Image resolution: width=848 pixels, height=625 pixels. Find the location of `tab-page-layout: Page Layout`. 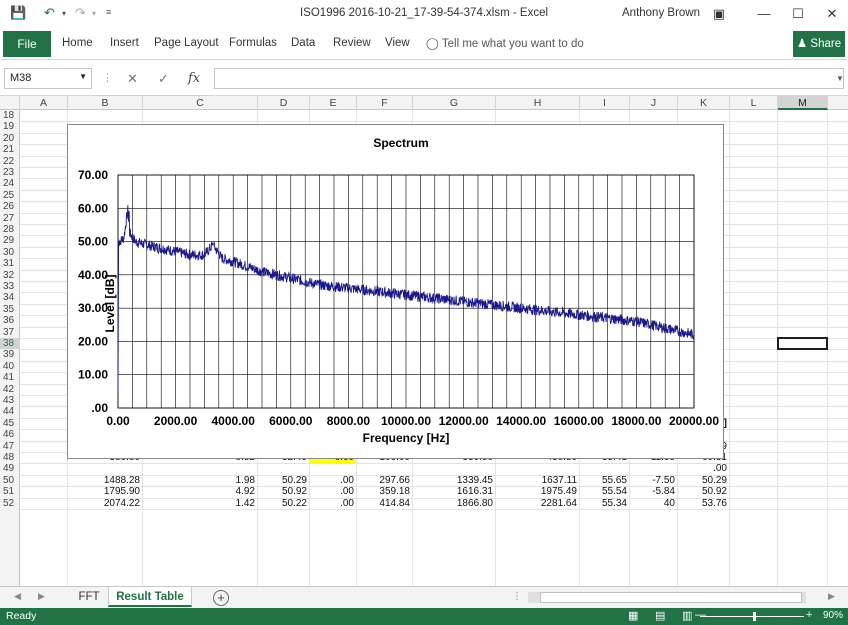

tab-page-layout: Page Layout is located at coordinates (186, 43).